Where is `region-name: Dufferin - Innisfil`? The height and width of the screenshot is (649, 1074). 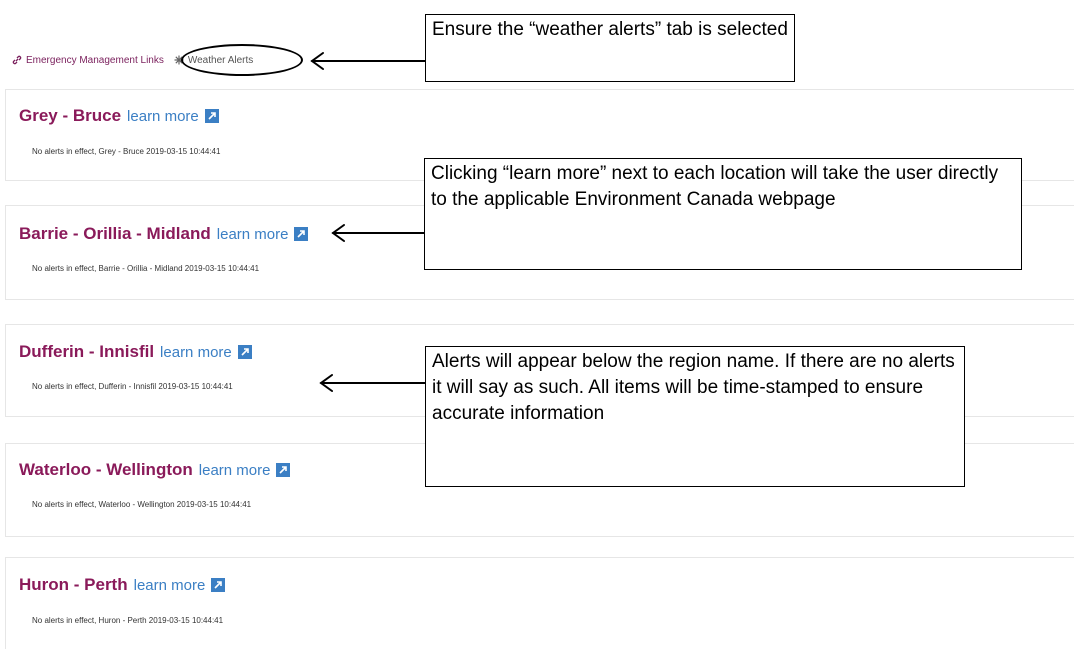
region-name: Dufferin - Innisfil is located at coordinates (87, 351).